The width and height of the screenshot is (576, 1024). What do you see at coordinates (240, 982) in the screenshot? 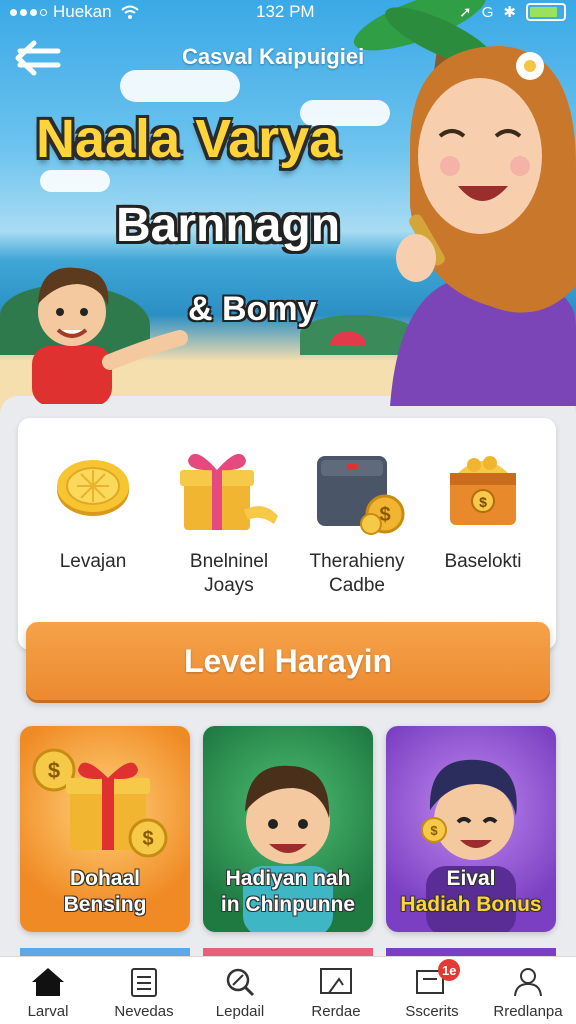
I see `search-magnifier-icon` at bounding box center [240, 982].